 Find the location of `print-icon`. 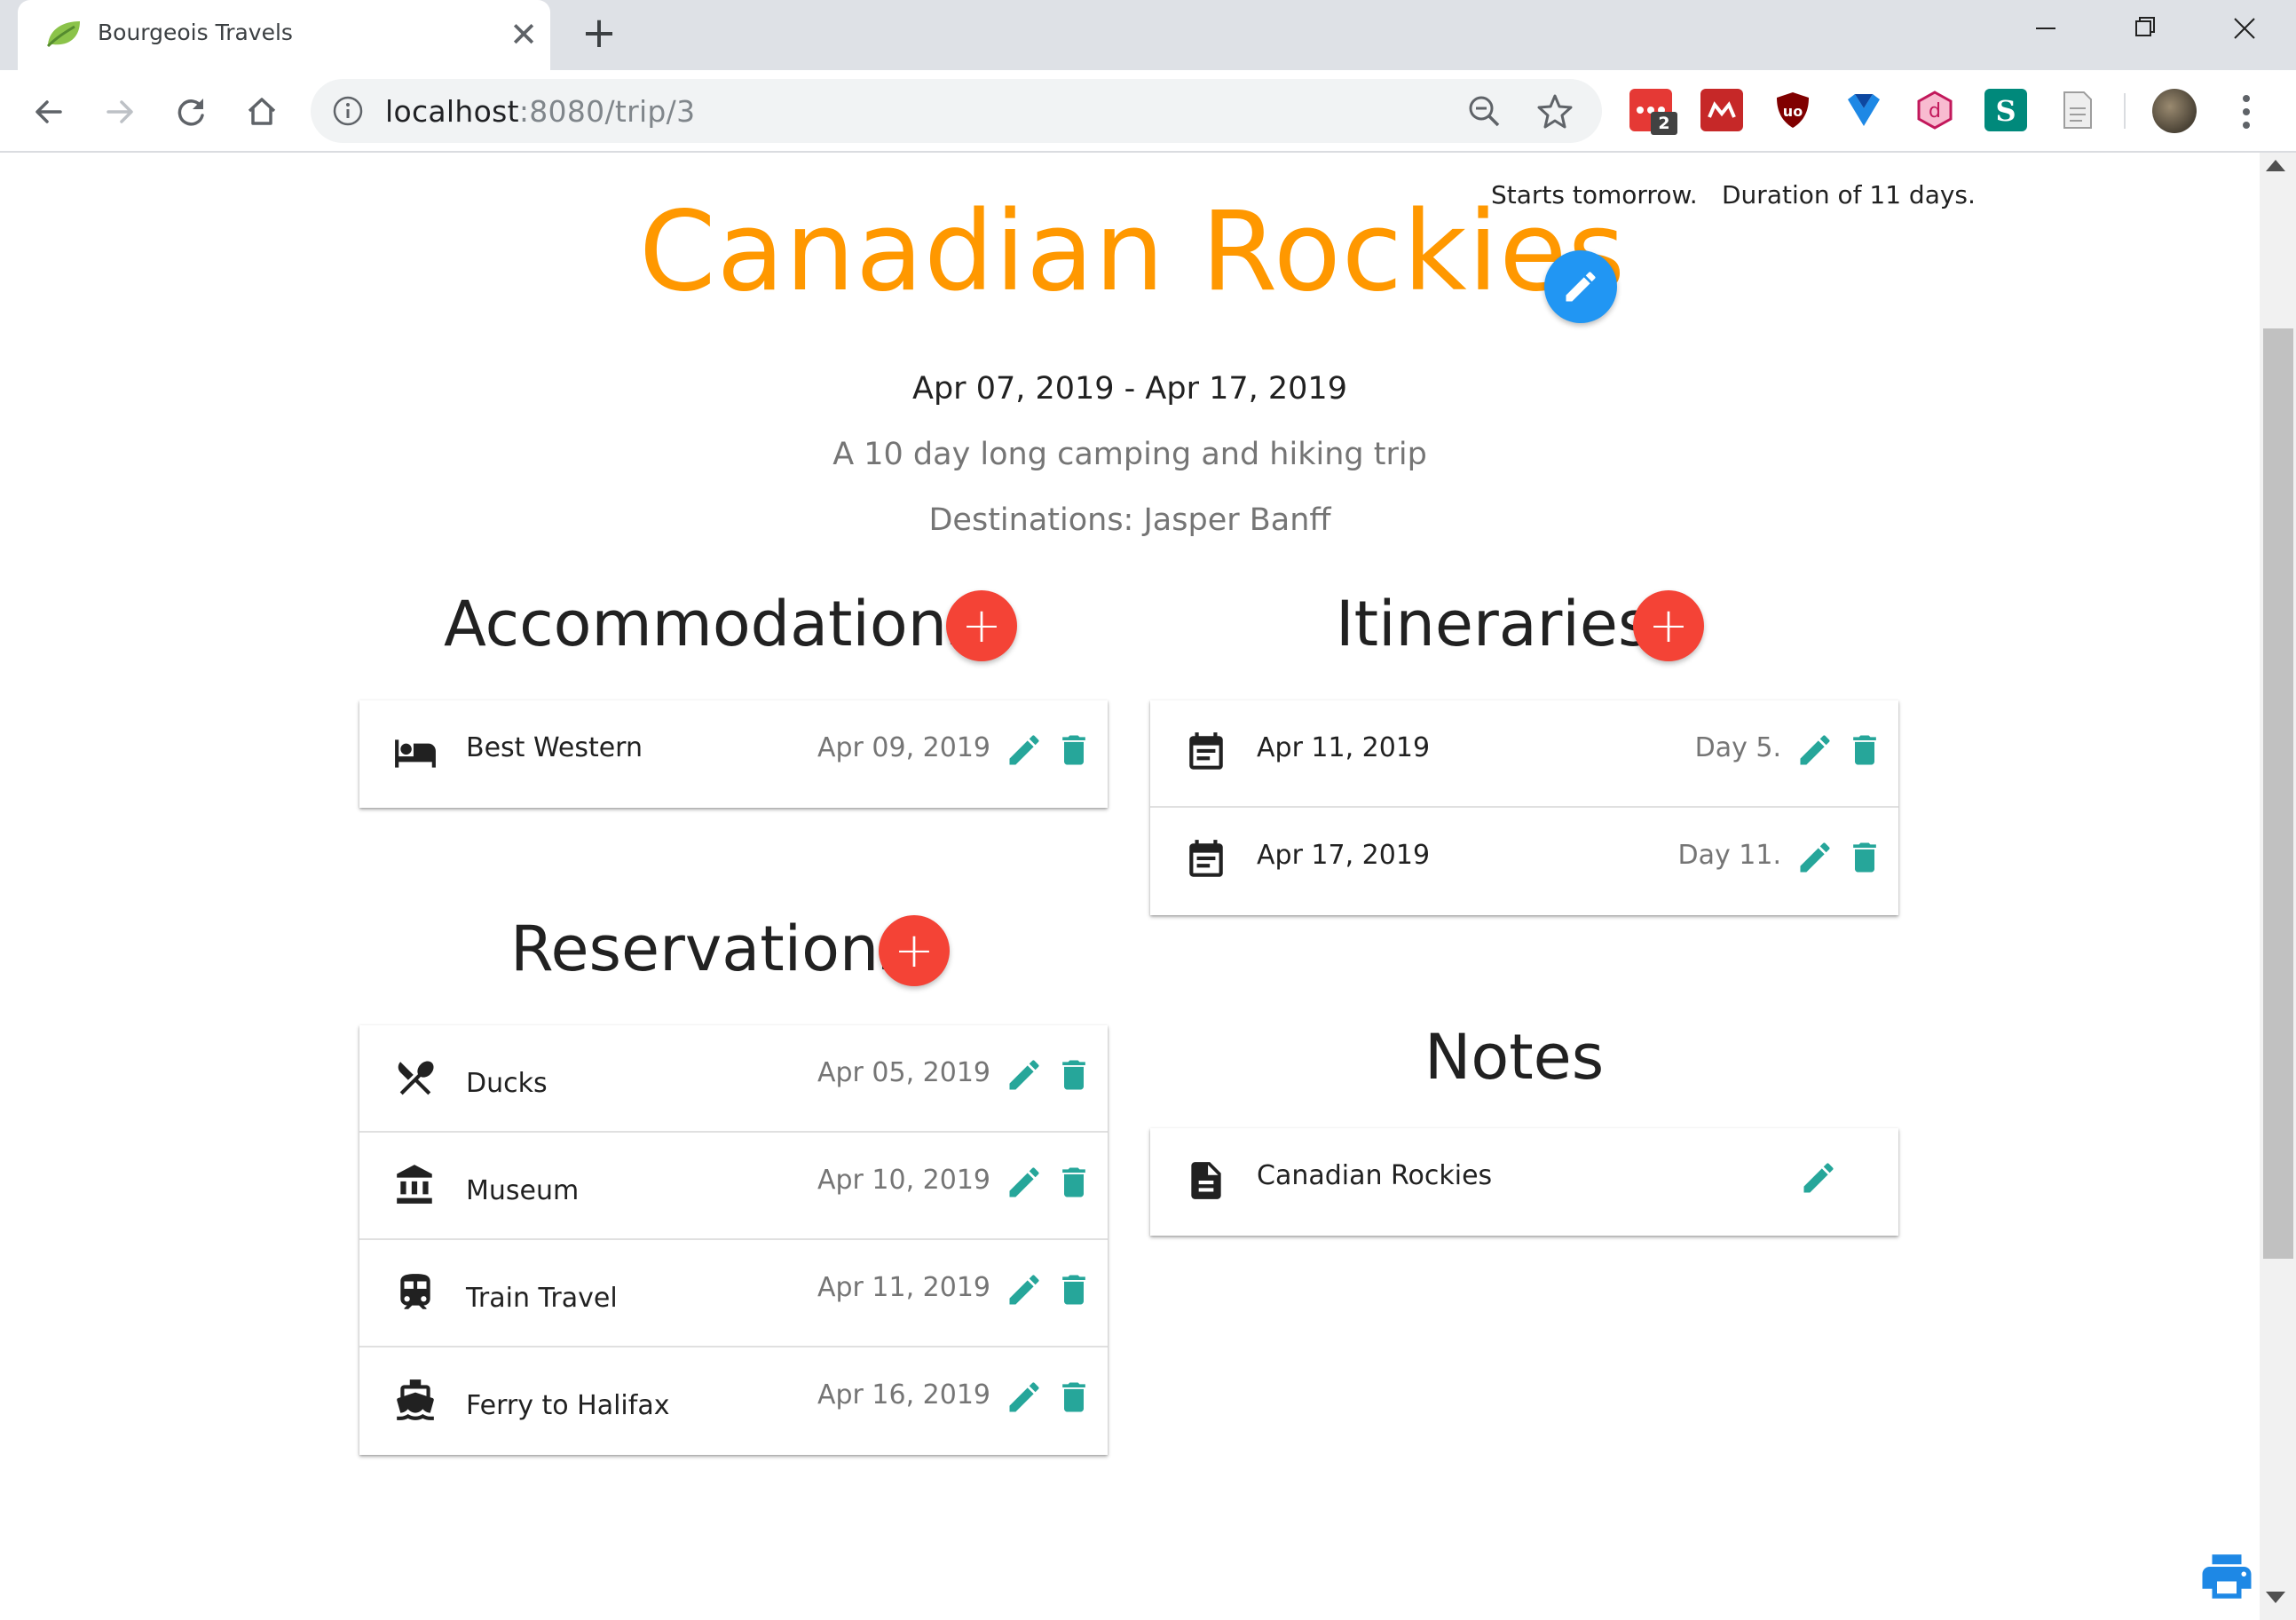

print-icon is located at coordinates (2226, 1576).